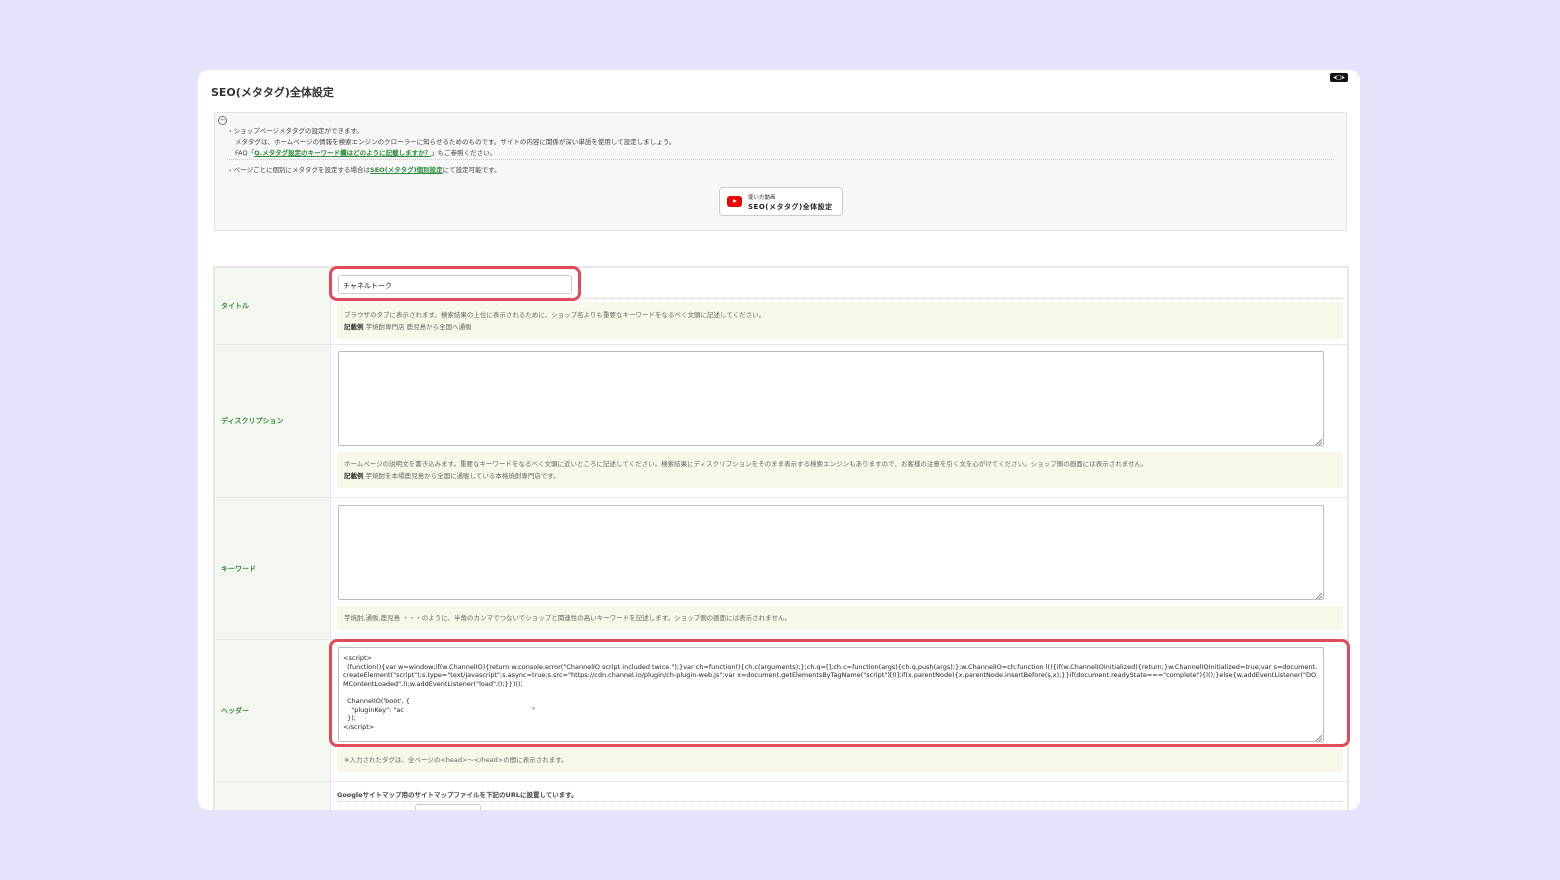  I want to click on label-title: タイトル, so click(273, 306).